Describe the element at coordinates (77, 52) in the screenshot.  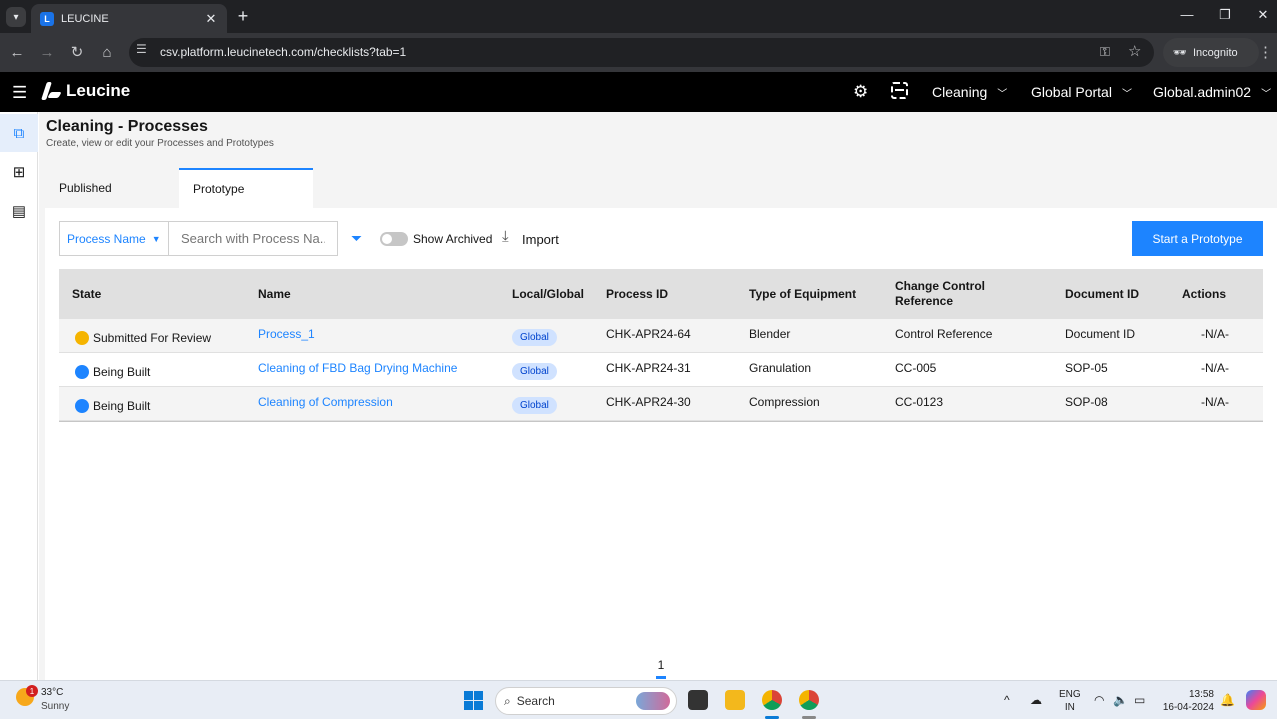
I see `reload-icon: ↻` at that location.